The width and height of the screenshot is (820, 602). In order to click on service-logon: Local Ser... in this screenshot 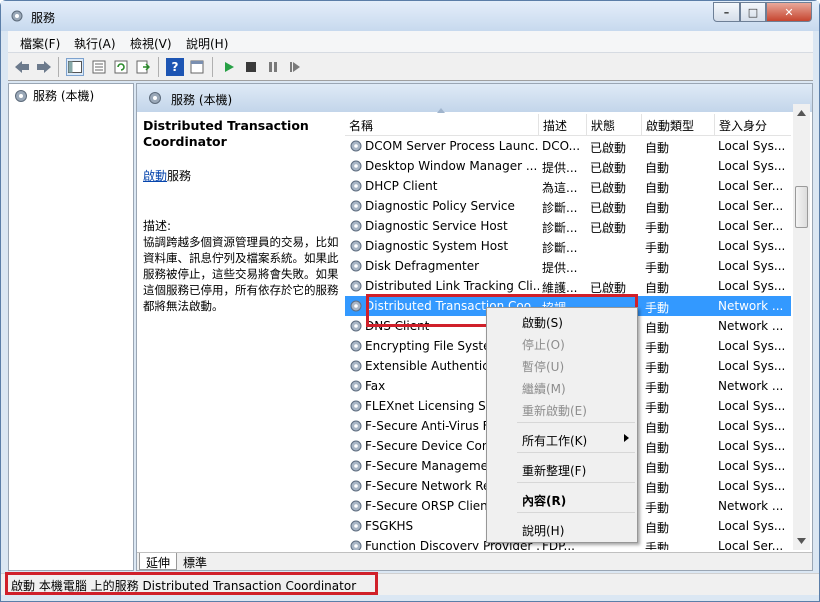, I will do `click(751, 544)`.